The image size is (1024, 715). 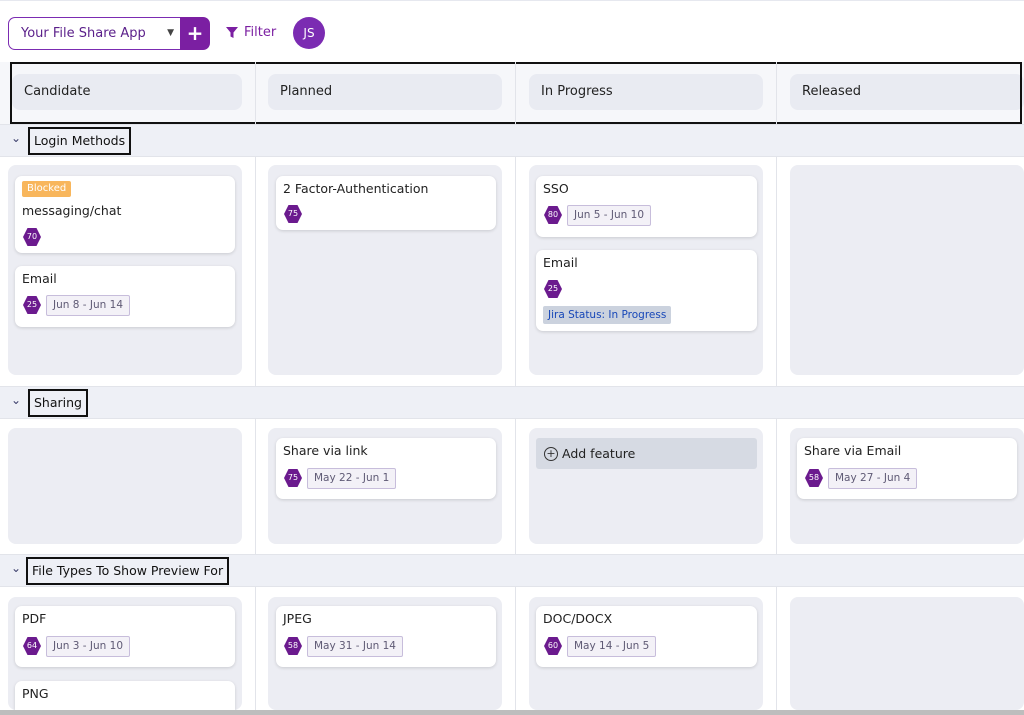 I want to click on card-title: Share via Email, so click(x=853, y=450).